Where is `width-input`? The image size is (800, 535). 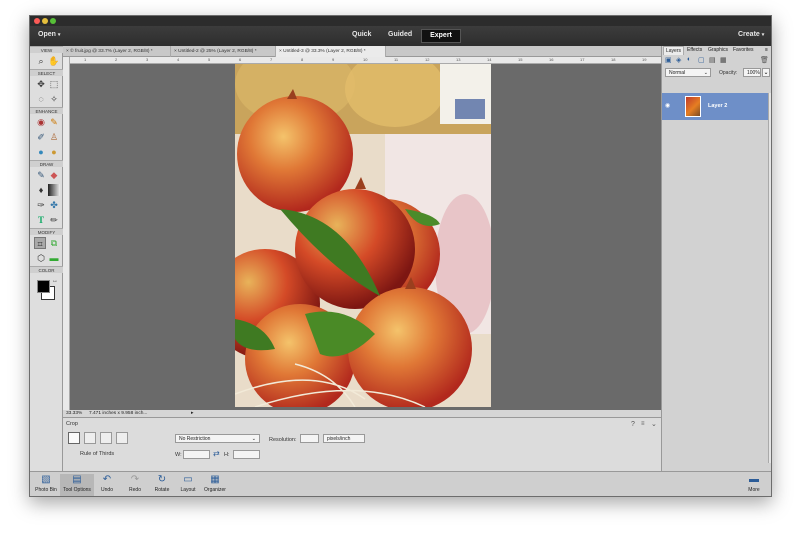
width-input is located at coordinates (196, 454).